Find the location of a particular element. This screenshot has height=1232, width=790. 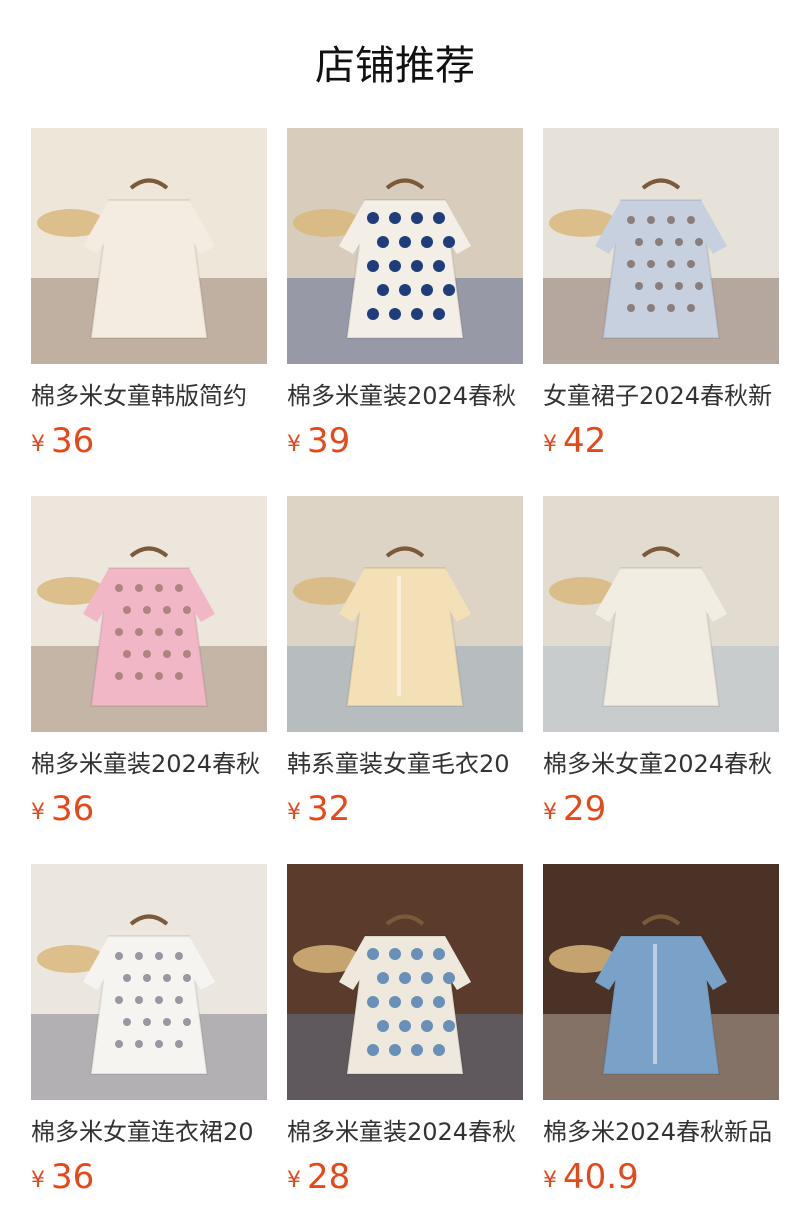

price-value: 29 is located at coordinates (585, 809).